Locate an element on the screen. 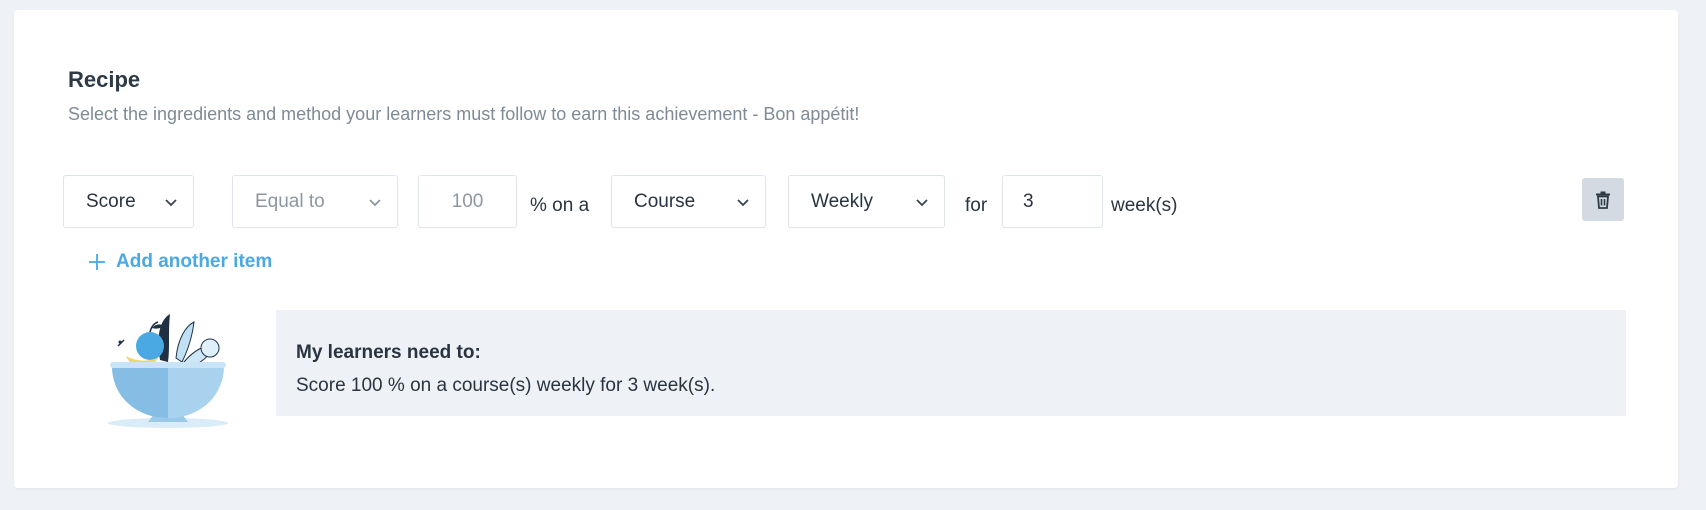 The image size is (1706, 510). metric-select-value: Score is located at coordinates (111, 201).